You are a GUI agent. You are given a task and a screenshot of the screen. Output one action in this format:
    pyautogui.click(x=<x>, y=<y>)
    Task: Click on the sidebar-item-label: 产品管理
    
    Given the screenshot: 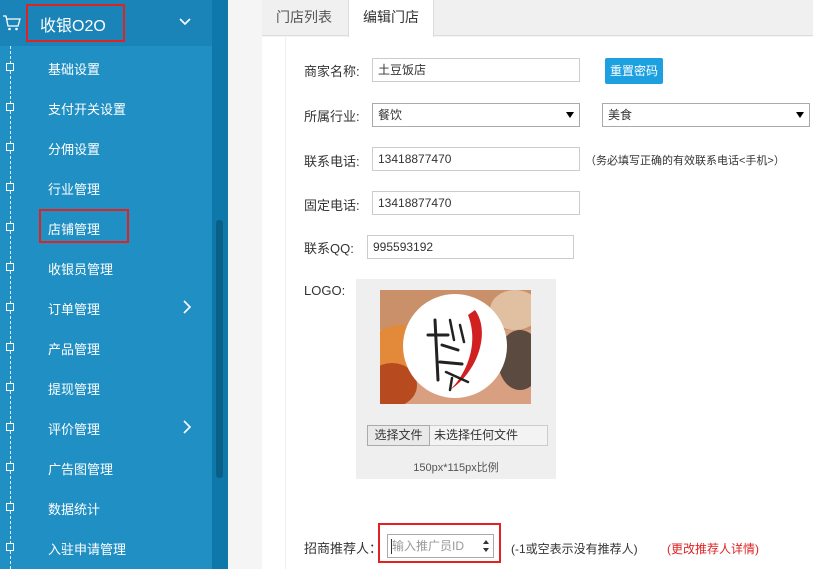 What is the action you would take?
    pyautogui.click(x=74, y=349)
    